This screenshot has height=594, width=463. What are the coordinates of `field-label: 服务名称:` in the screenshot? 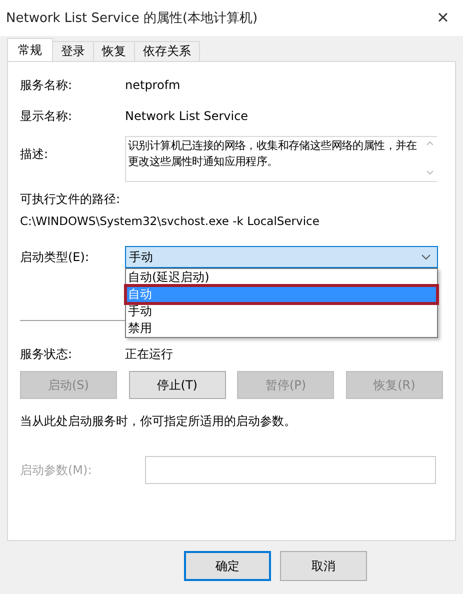 It's located at (47, 85).